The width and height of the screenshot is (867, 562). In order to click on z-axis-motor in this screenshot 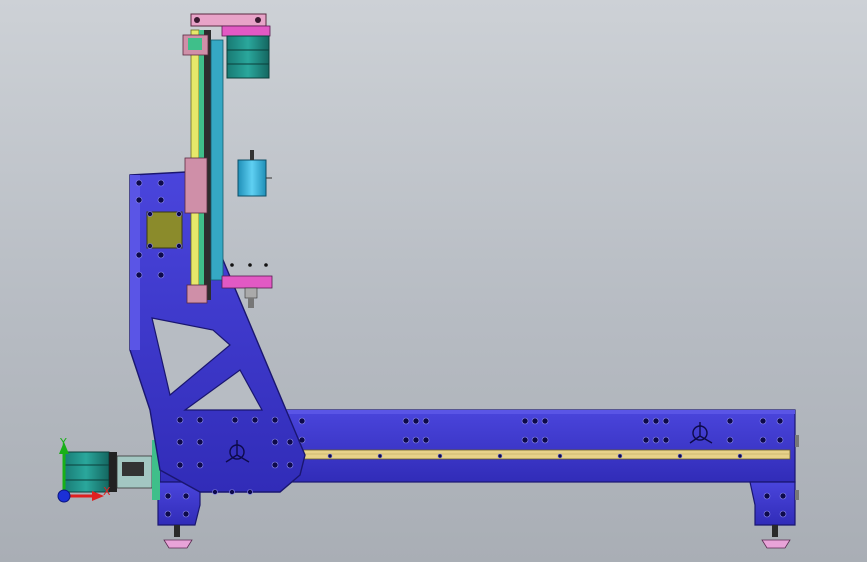, I will do `click(246, 52)`.